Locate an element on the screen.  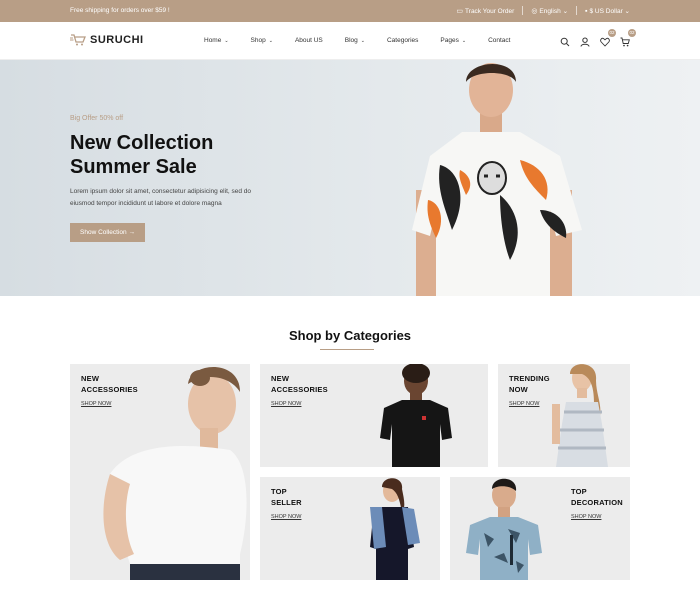
category-card-top-seller: TOP SELLER SHOP NOW is located at coordinates (350, 528).